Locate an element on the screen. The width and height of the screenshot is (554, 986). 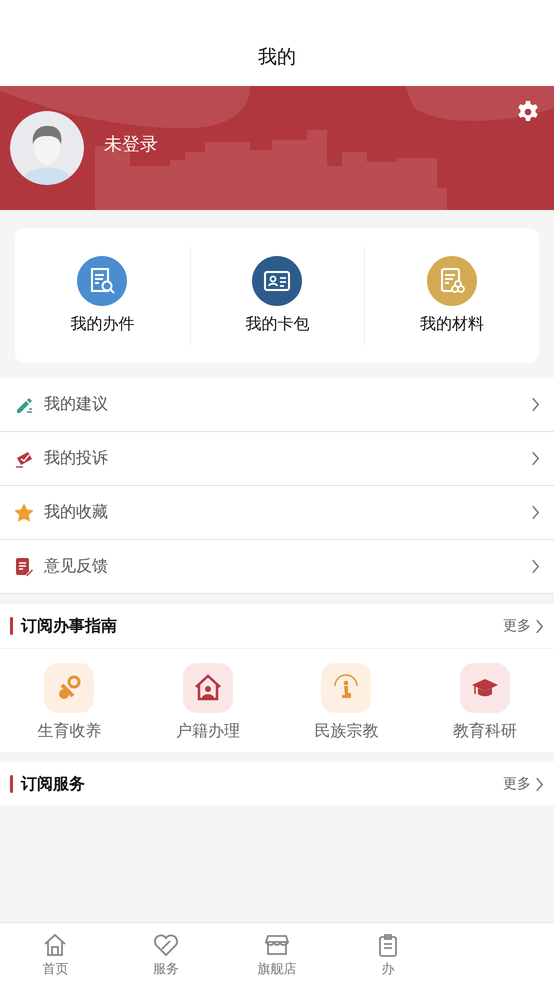
tab-item: 服务 is located at coordinates (166, 954).